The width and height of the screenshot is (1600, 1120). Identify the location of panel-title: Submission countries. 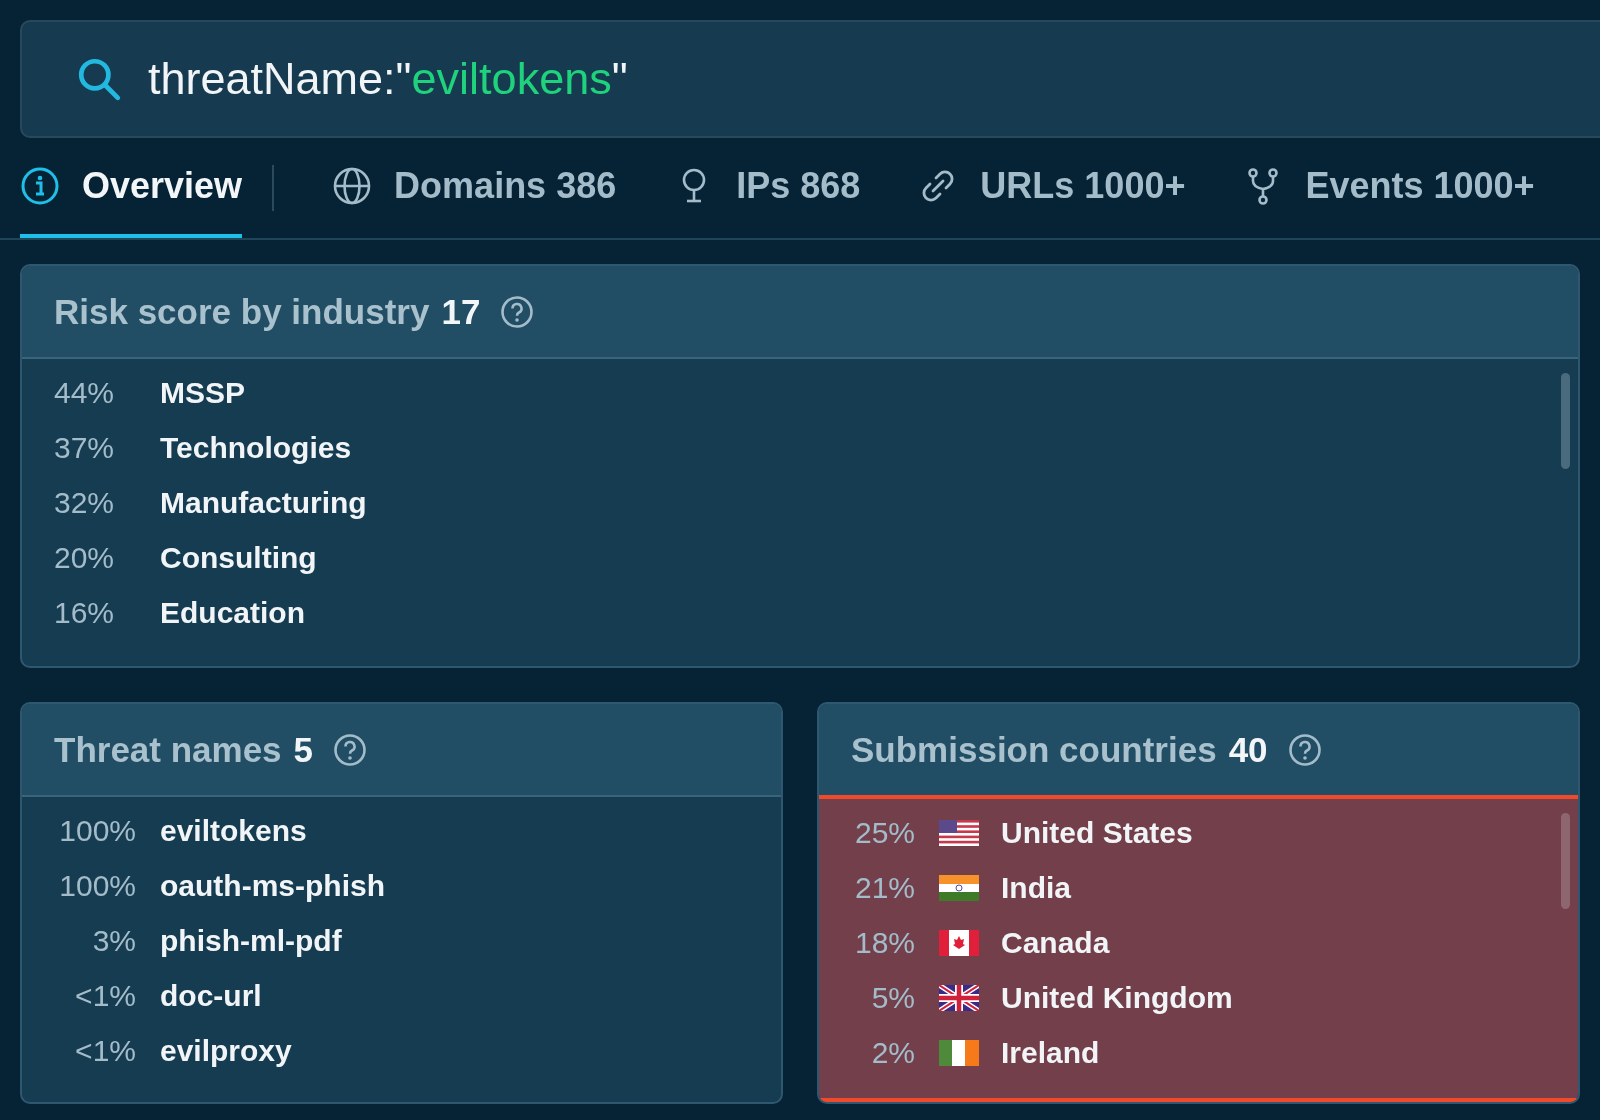
(1034, 749).